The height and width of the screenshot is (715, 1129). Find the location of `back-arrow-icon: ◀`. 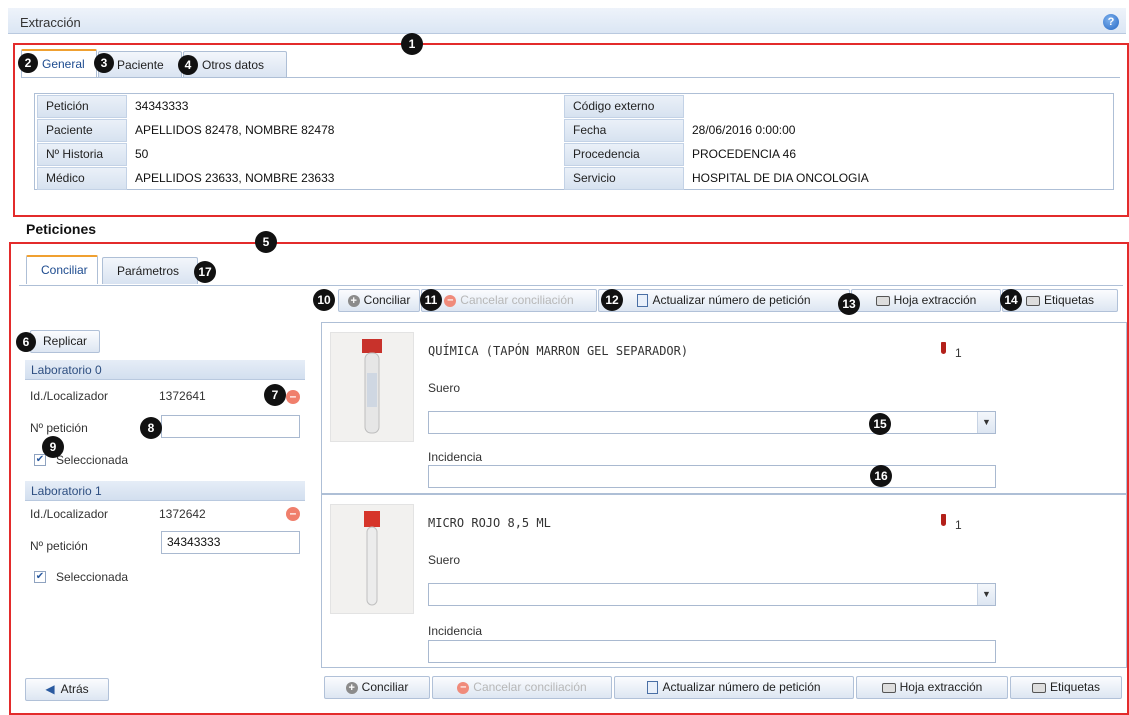

back-arrow-icon: ◀ is located at coordinates (50, 689).